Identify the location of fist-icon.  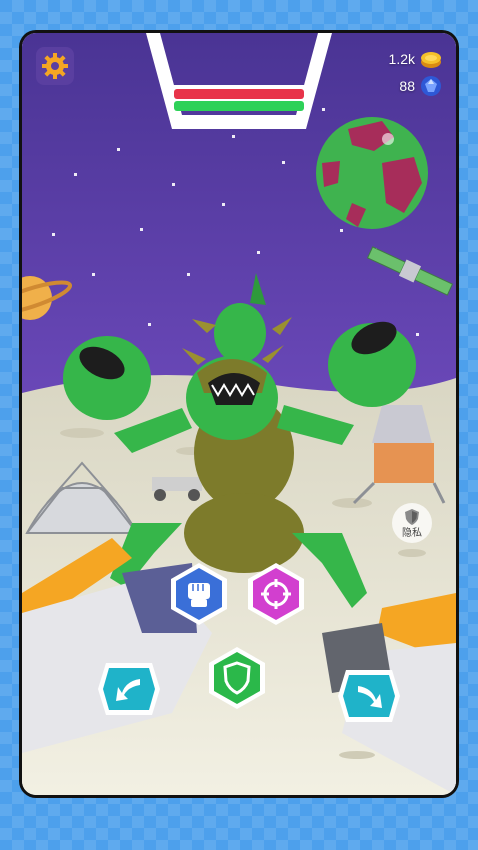
(199, 595).